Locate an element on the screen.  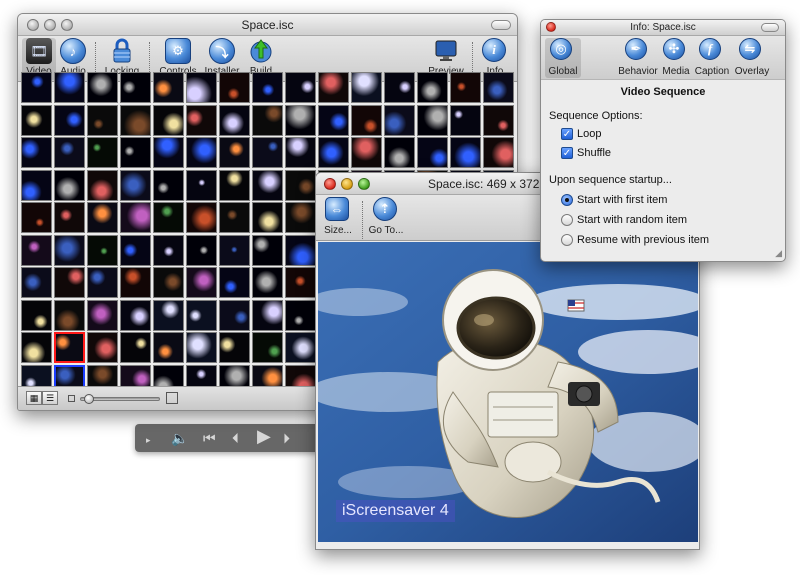
start-first-radio is located at coordinates (567, 200).